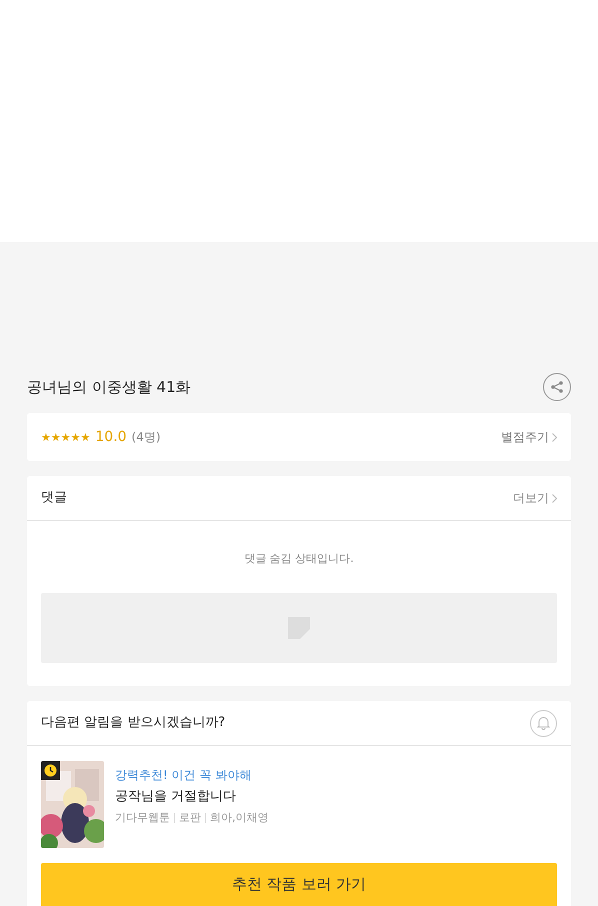 The width and height of the screenshot is (598, 906). What do you see at coordinates (50, 770) in the screenshot?
I see `clock-icon` at bounding box center [50, 770].